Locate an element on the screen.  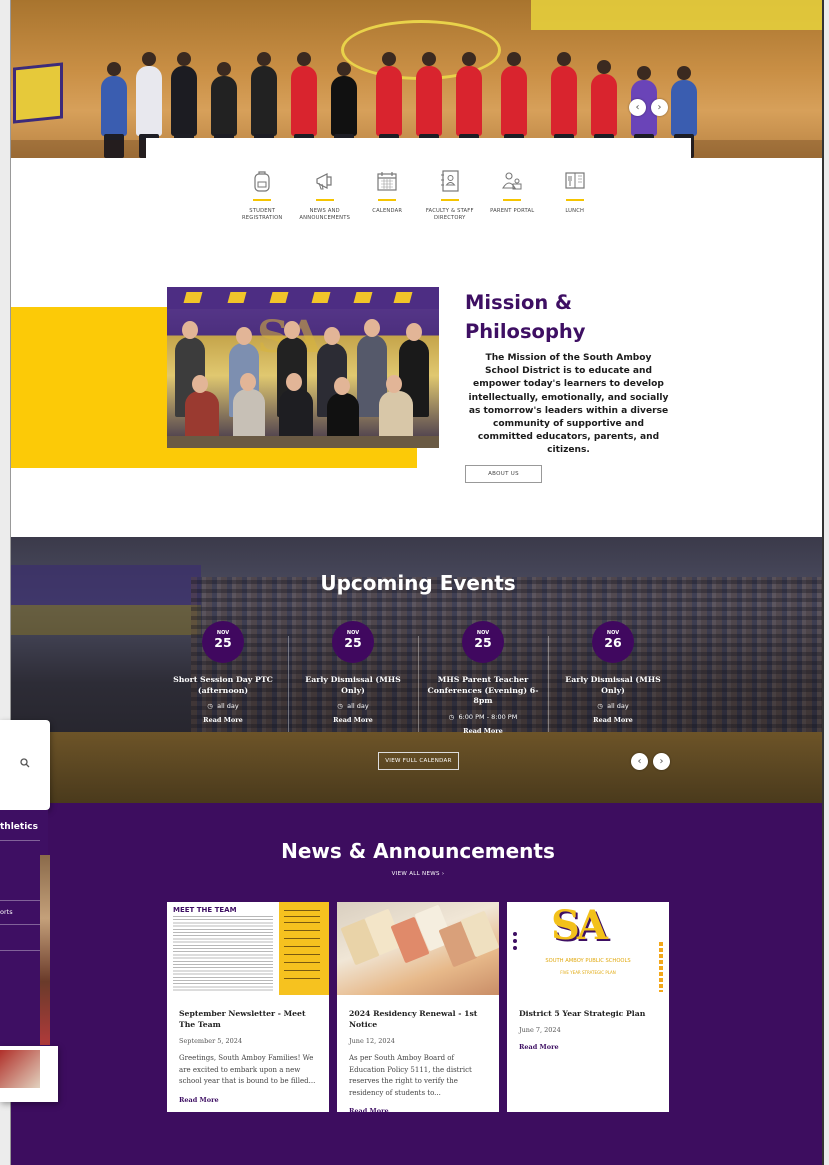
mobile-photo-strip is located at coordinates (45, 950).